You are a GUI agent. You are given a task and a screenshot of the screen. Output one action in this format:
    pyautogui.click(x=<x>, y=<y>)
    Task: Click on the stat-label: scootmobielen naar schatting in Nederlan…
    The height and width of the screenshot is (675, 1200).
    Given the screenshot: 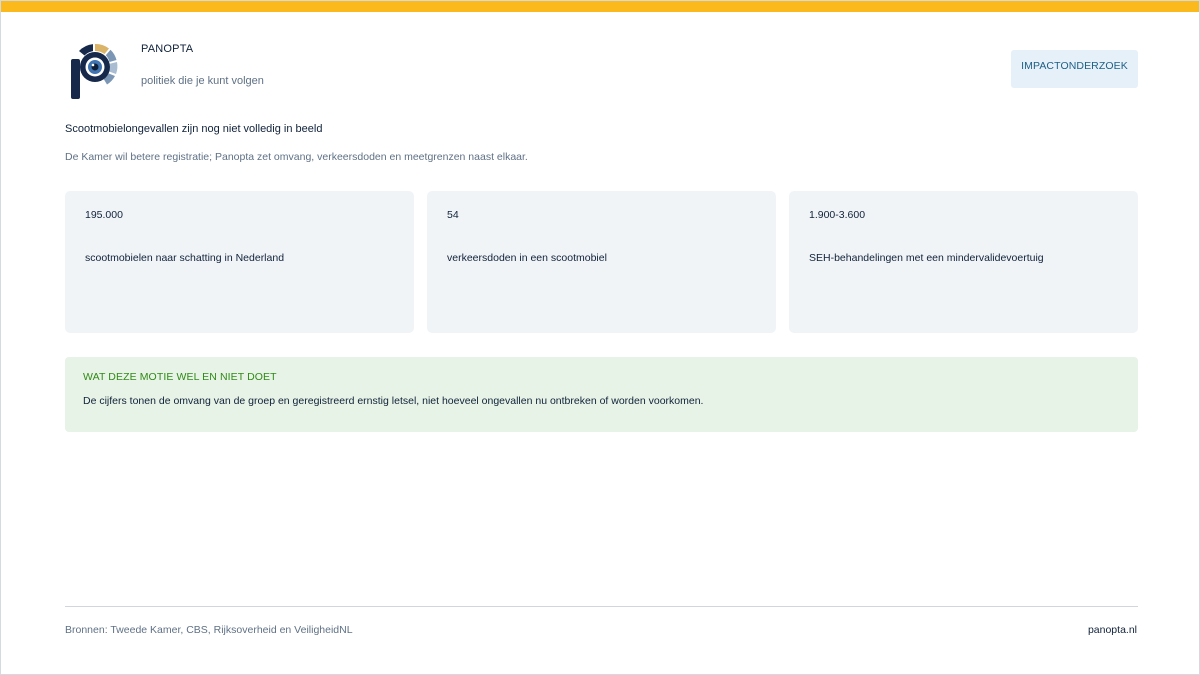 What is the action you would take?
    pyautogui.click(x=185, y=258)
    